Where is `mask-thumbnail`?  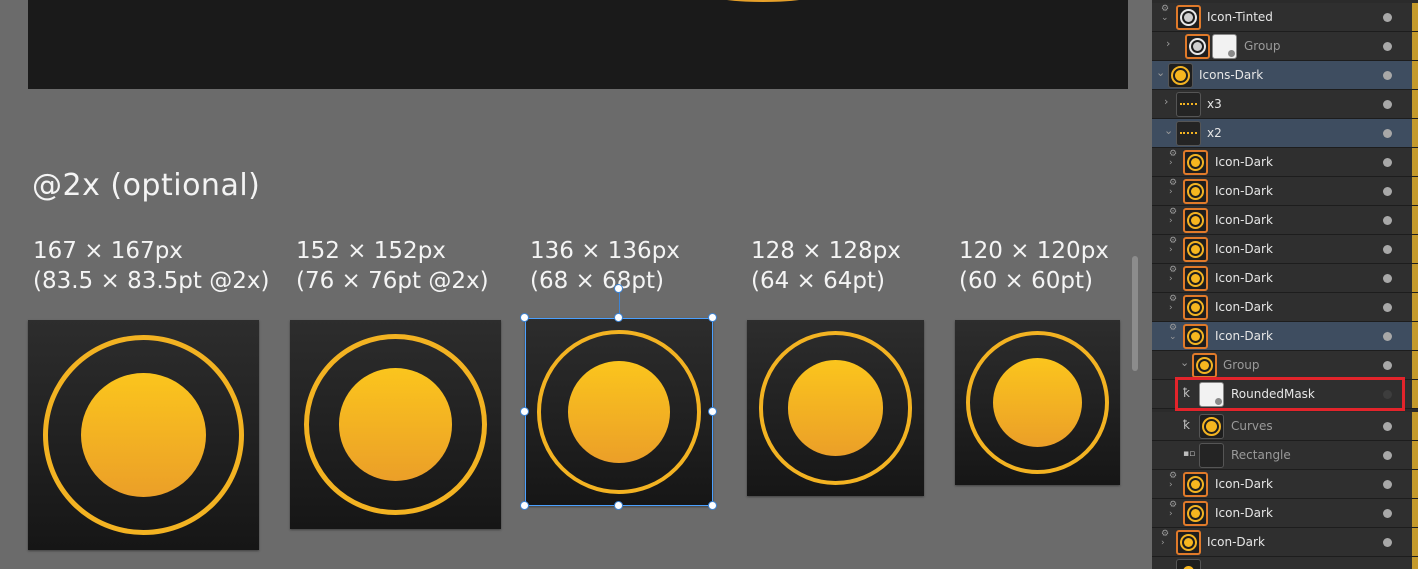 mask-thumbnail is located at coordinates (1211, 394).